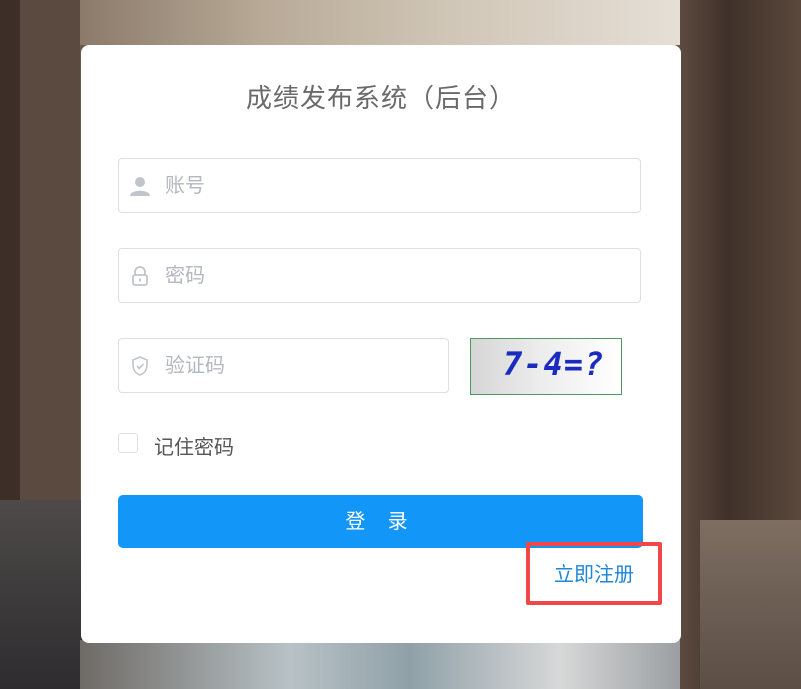 This screenshot has width=801, height=689. I want to click on lock-icon, so click(140, 276).